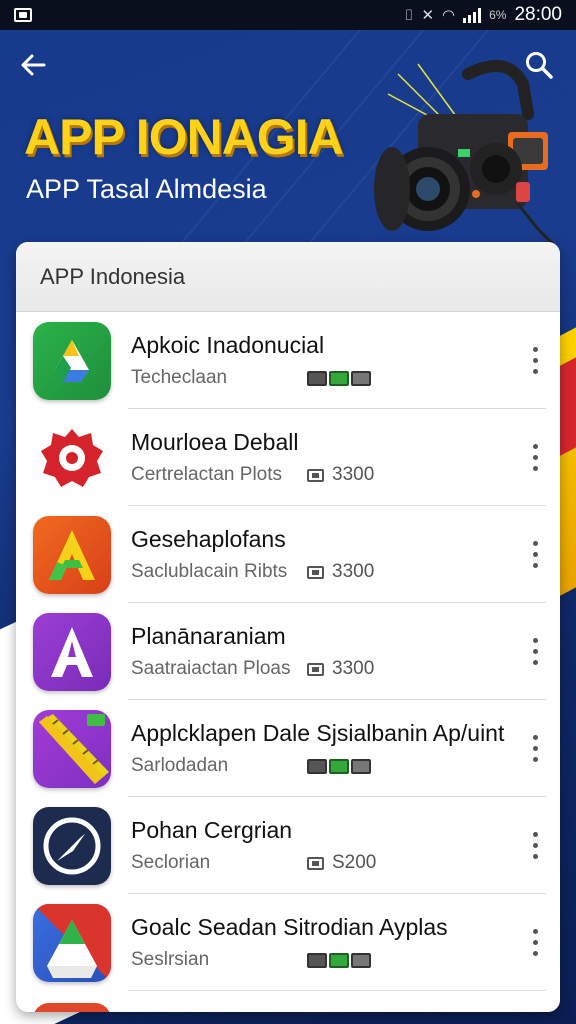 The height and width of the screenshot is (1024, 576). I want to click on list-item: Planānaraniam Saatraiactan Ploas 3300, so click(288, 651).